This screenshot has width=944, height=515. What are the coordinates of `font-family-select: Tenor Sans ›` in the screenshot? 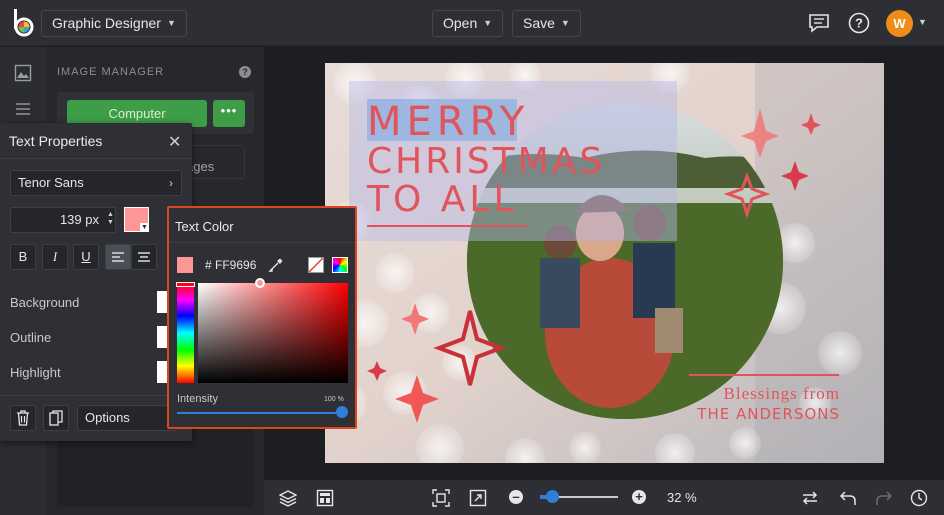 It's located at (96, 183).